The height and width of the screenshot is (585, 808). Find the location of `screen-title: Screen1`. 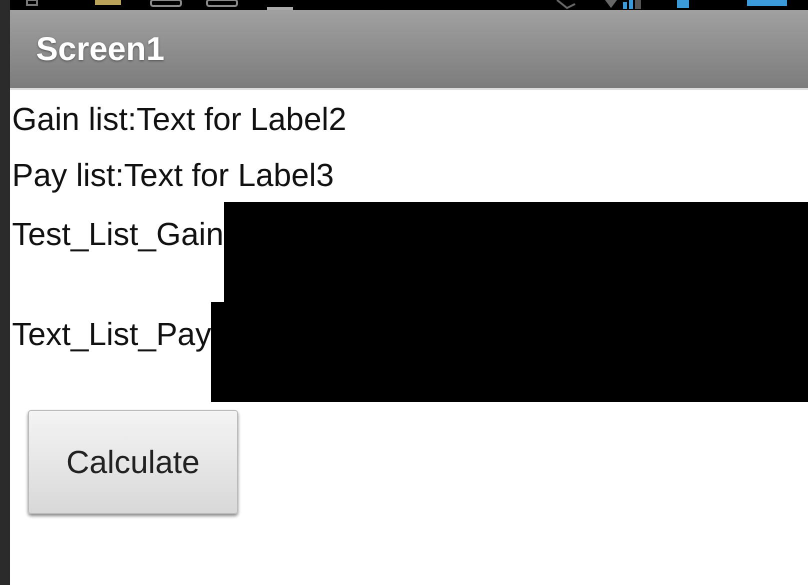

screen-title: Screen1 is located at coordinates (100, 49).